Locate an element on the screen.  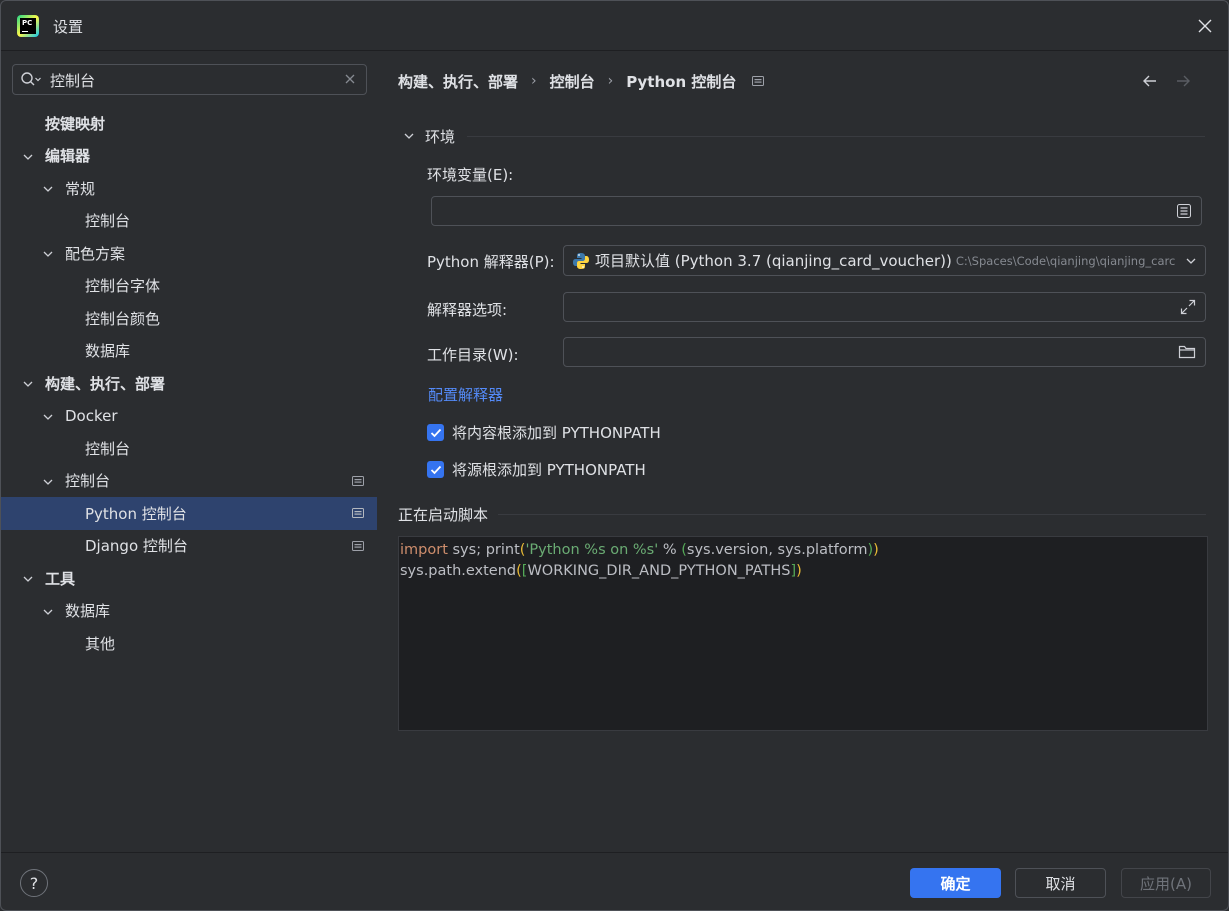
close-icon is located at coordinates (1205, 26).